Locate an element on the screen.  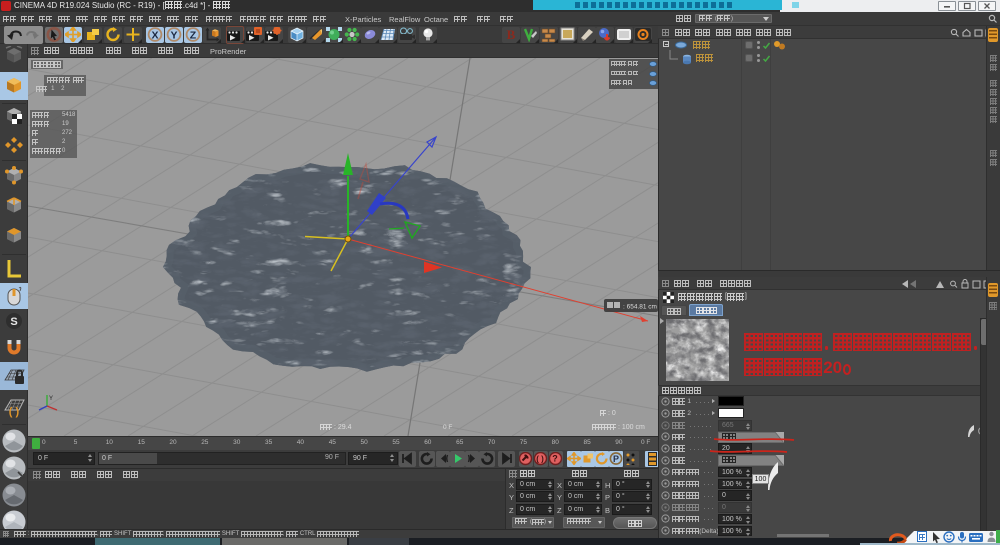
svg-text: S is located at coordinates (13, 322).